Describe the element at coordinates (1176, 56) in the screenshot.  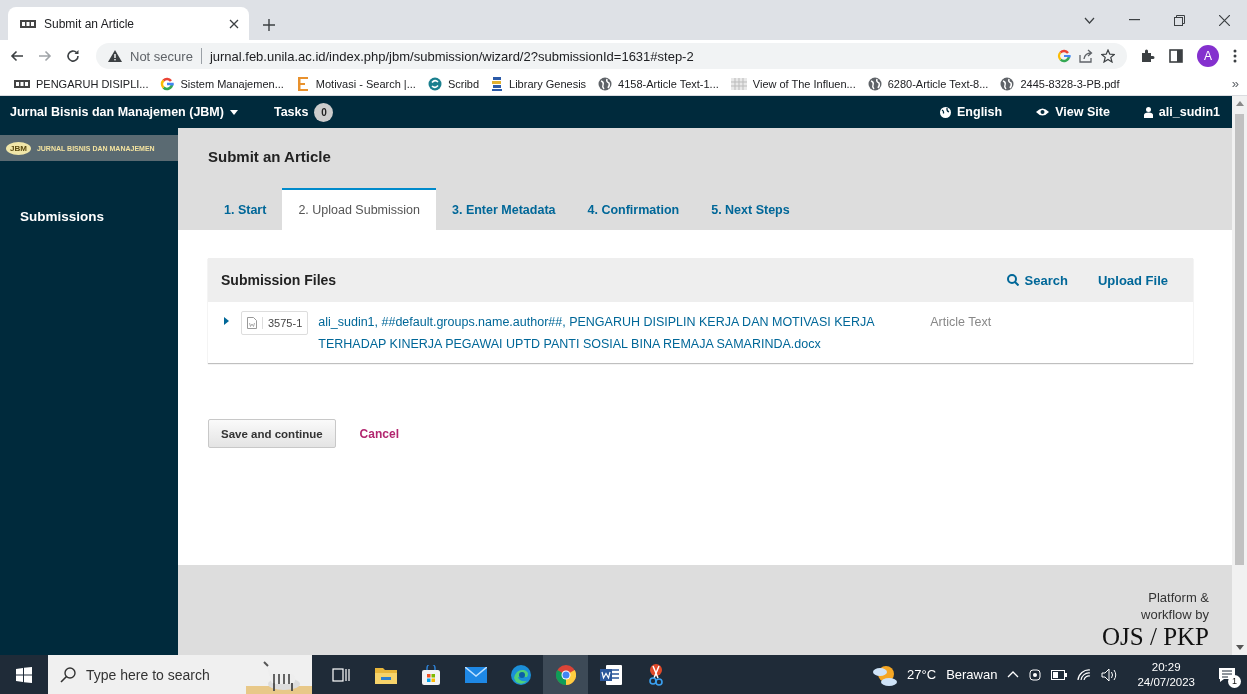
I see `side-panel-icon` at that location.